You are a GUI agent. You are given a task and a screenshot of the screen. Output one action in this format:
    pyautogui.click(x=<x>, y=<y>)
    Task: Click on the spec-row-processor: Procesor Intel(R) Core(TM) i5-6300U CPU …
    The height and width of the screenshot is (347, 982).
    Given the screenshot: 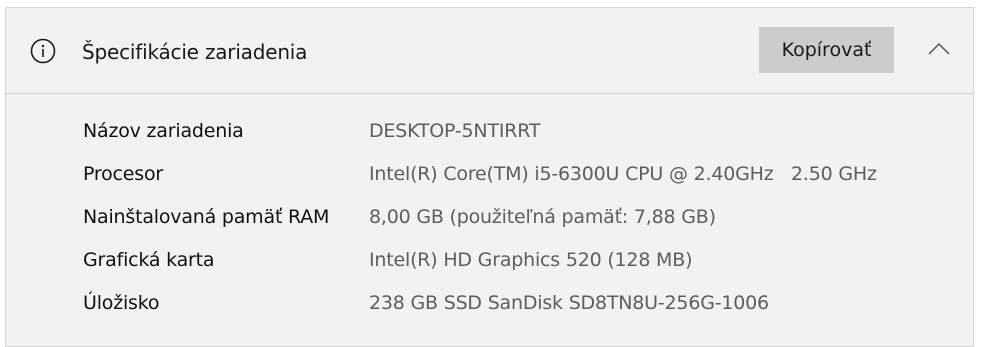 What is the action you would take?
    pyautogui.click(x=489, y=174)
    